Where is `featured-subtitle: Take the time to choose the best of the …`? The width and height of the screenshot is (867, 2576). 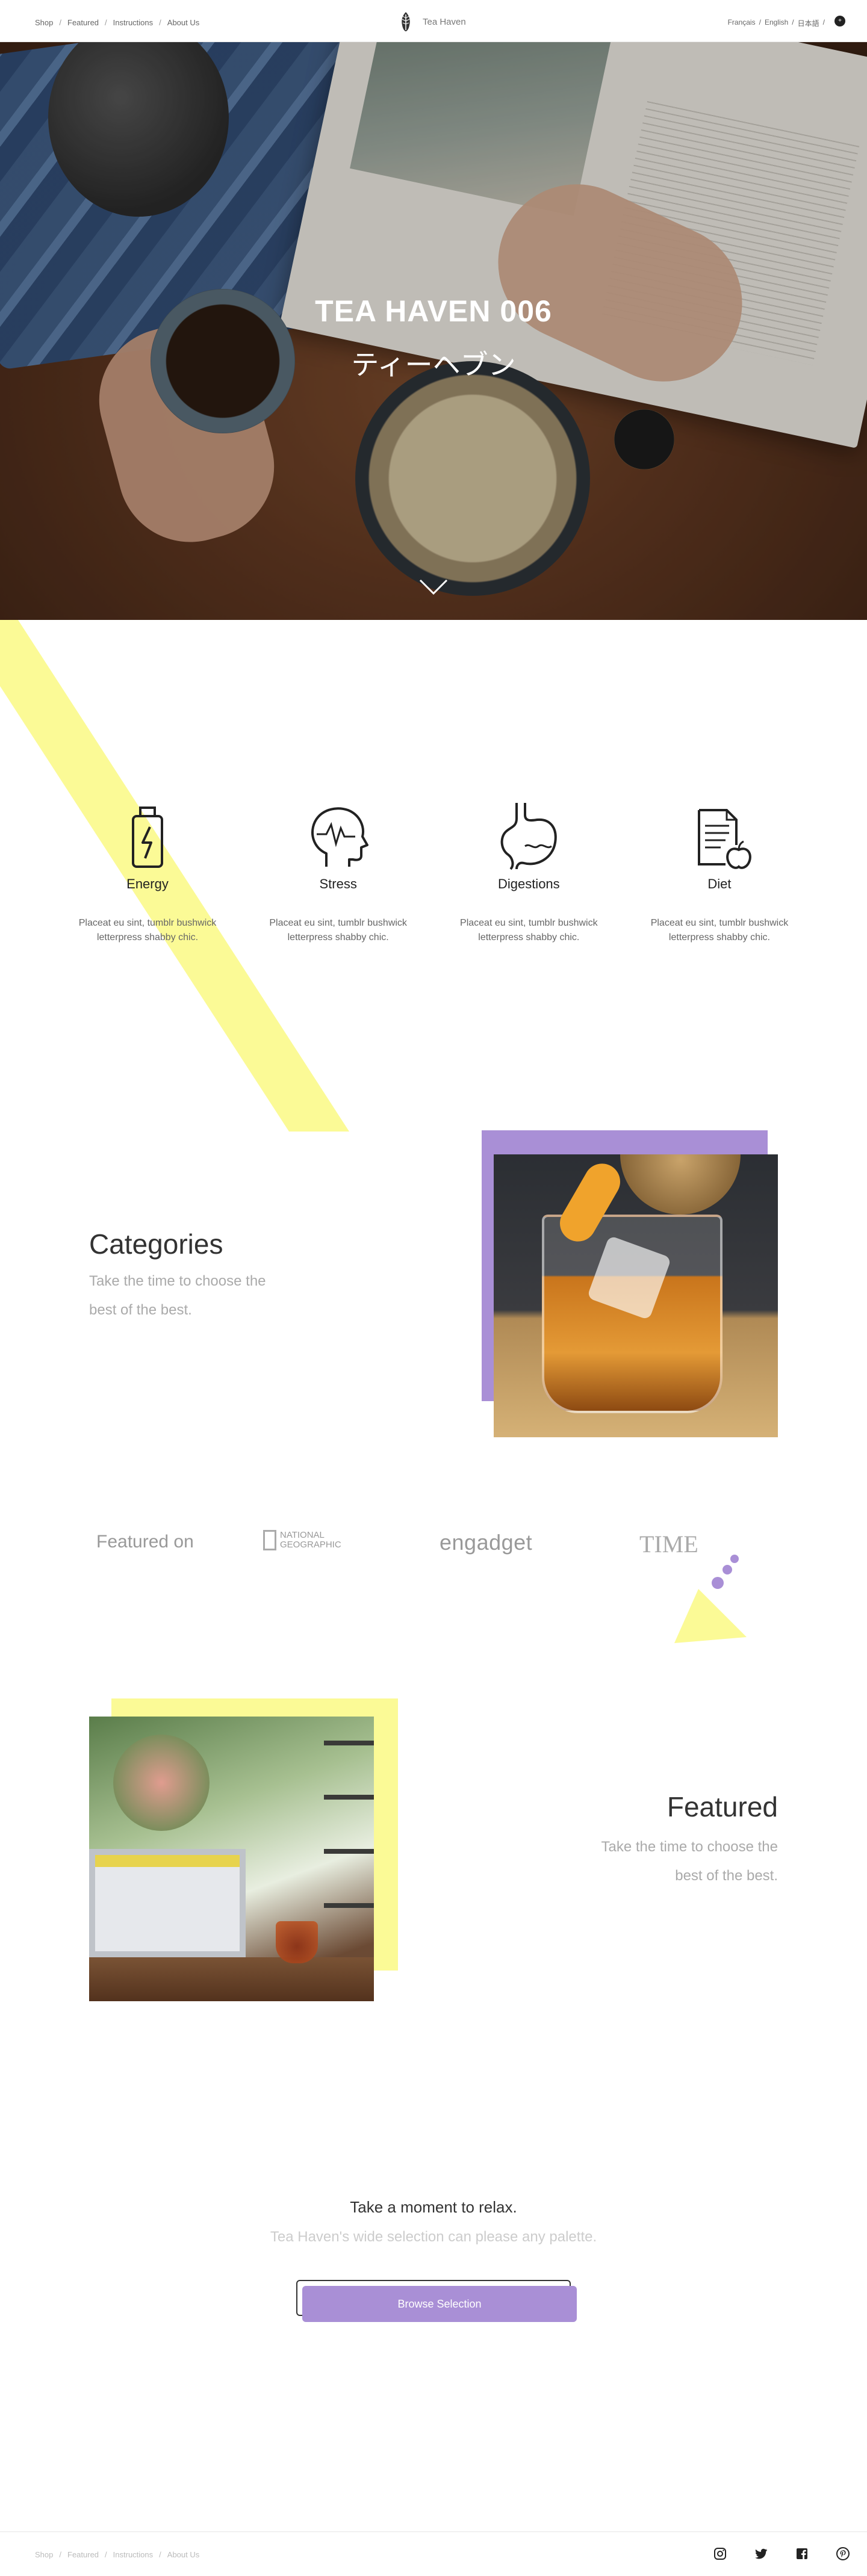
featured-subtitle: Take the time to choose the best of the … is located at coordinates (689, 1862).